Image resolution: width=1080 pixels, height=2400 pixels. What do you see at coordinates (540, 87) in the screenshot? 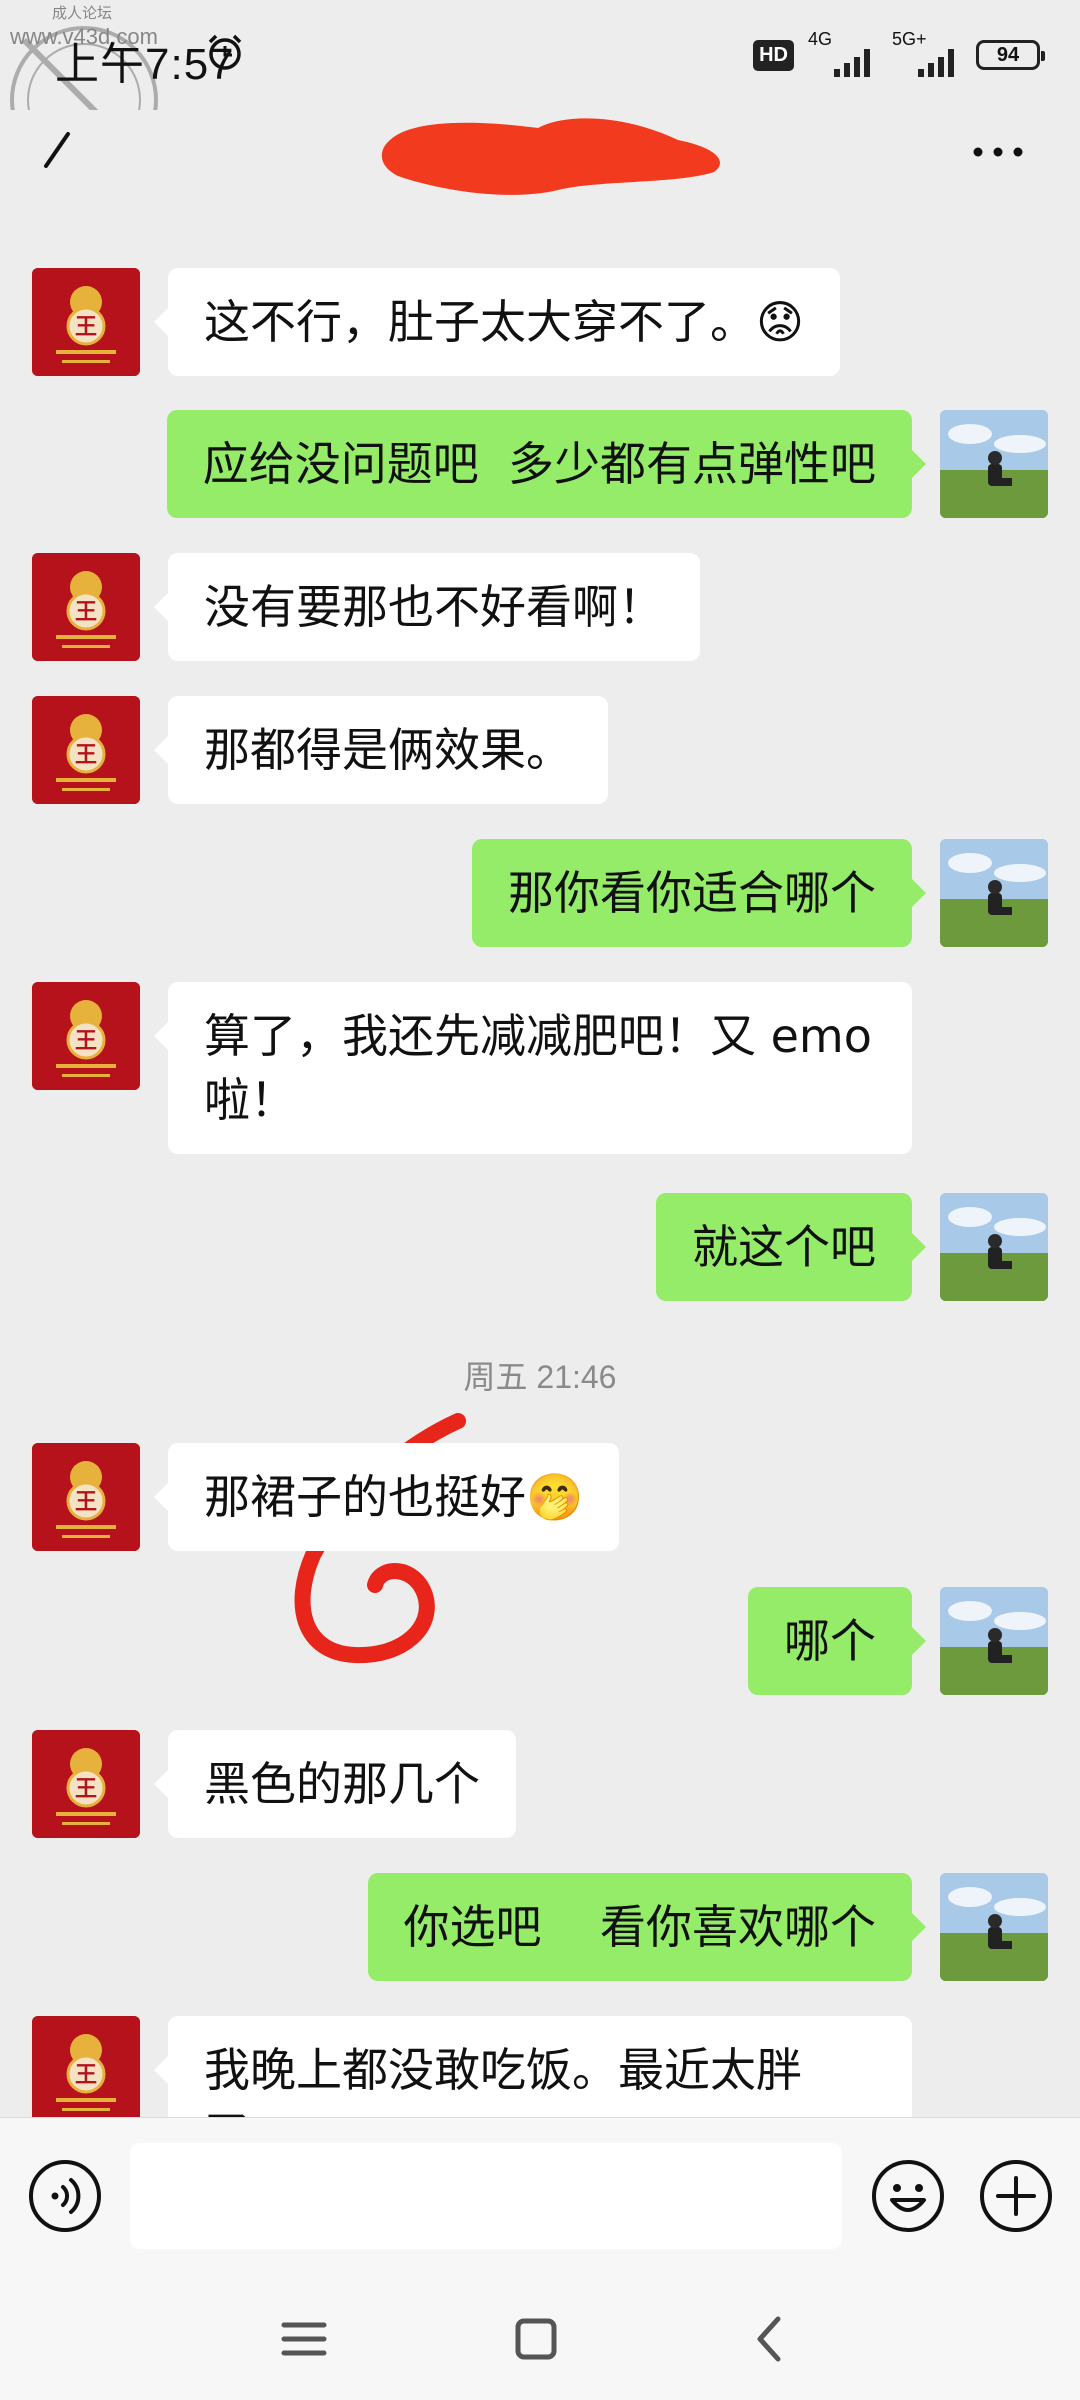
I see `status-bar: 成人论坛 www.v43d.com 上午7:57 HD 4G 5G+ 94` at bounding box center [540, 87].